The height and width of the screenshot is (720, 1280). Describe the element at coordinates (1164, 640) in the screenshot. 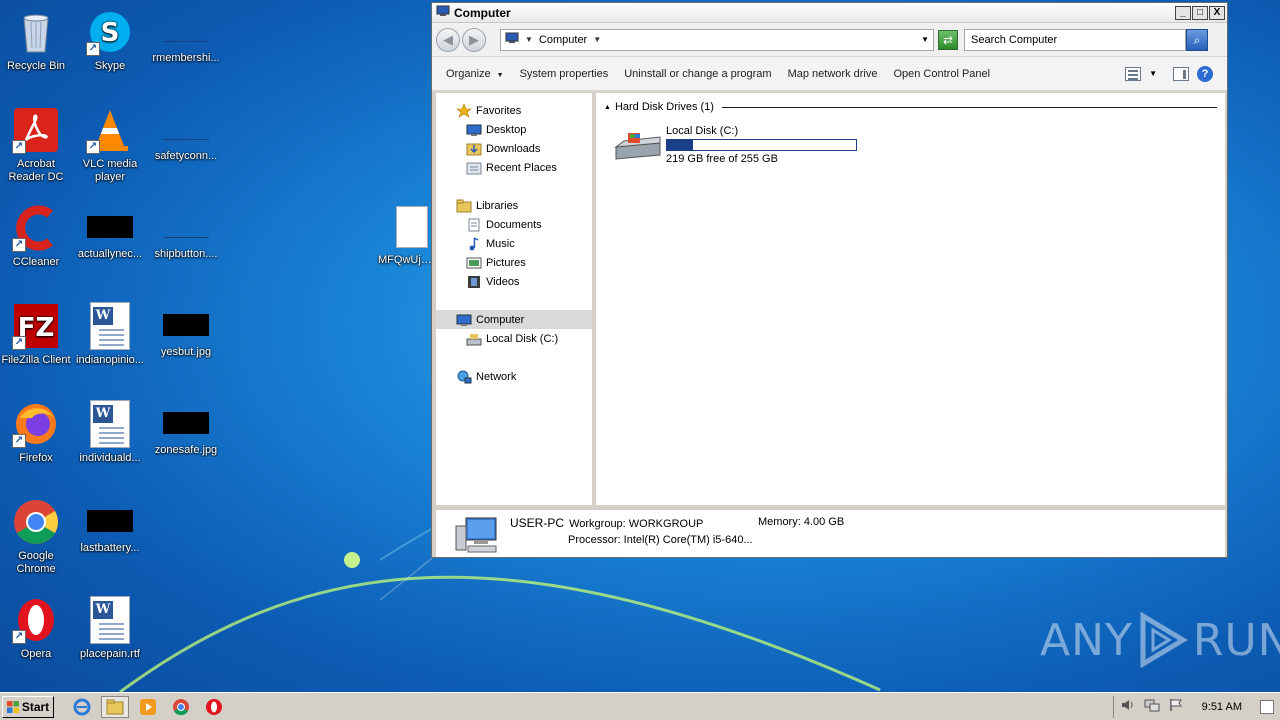

I see `play-logo-icon` at that location.